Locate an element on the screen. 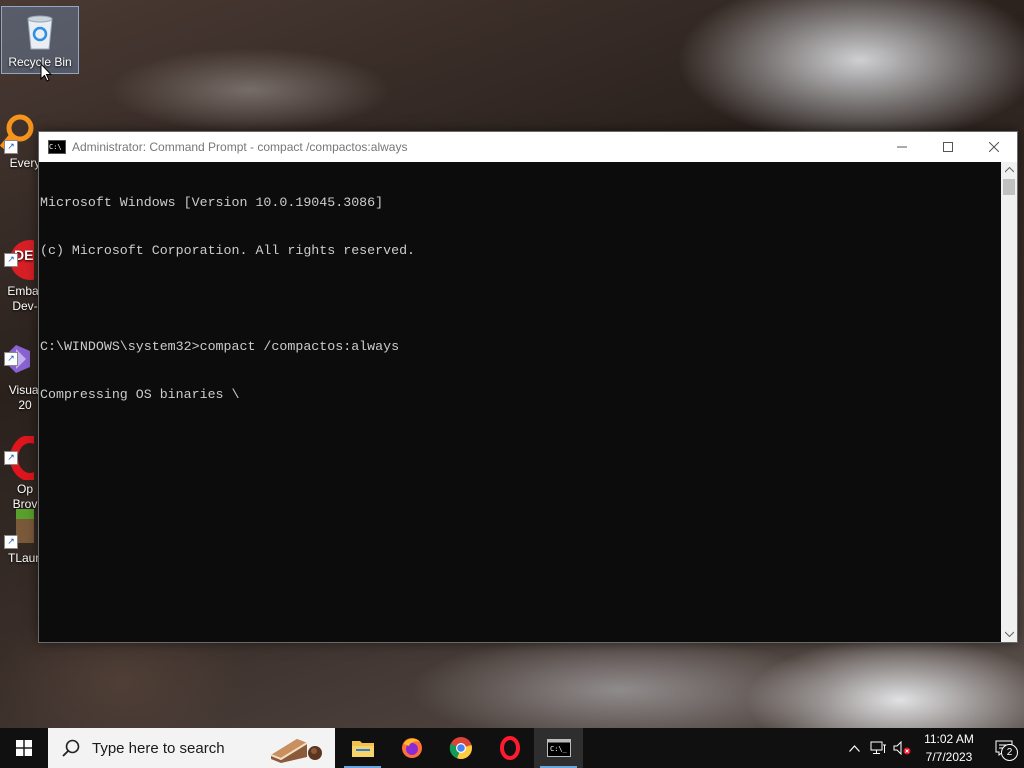 The height and width of the screenshot is (768, 1024). console-line: Compressing OS binaries \ is located at coordinates (140, 394).